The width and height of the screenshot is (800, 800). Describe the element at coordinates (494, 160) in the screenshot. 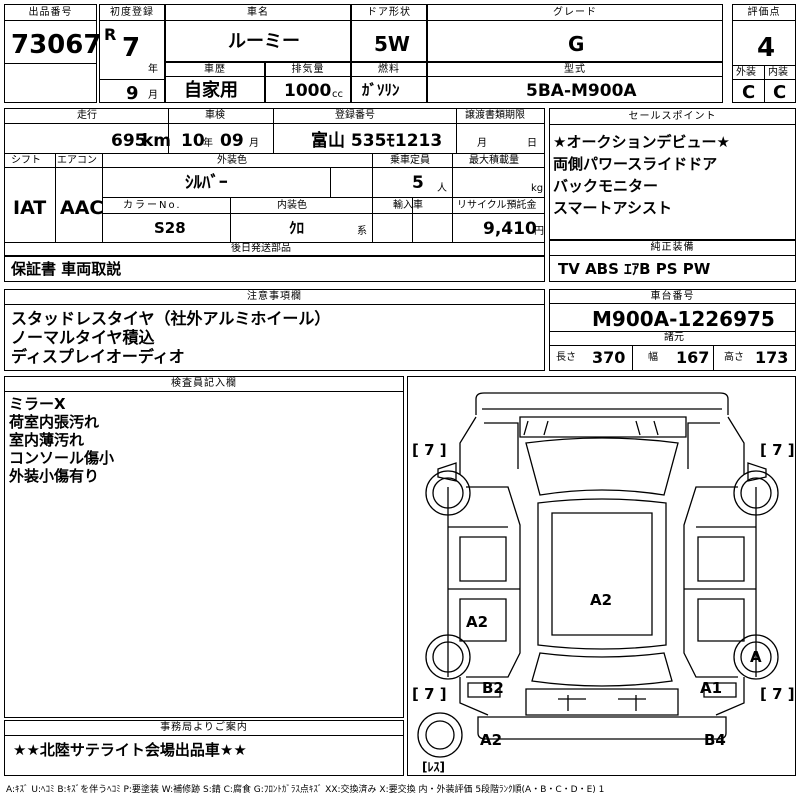

I see `max-load-label: 最大積載量` at that location.